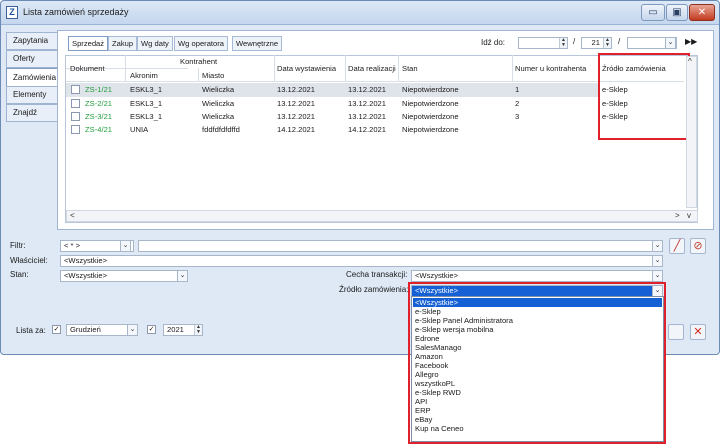  Describe the element at coordinates (677, 246) in the screenshot. I see `edit-filter-icon: ╱` at that location.